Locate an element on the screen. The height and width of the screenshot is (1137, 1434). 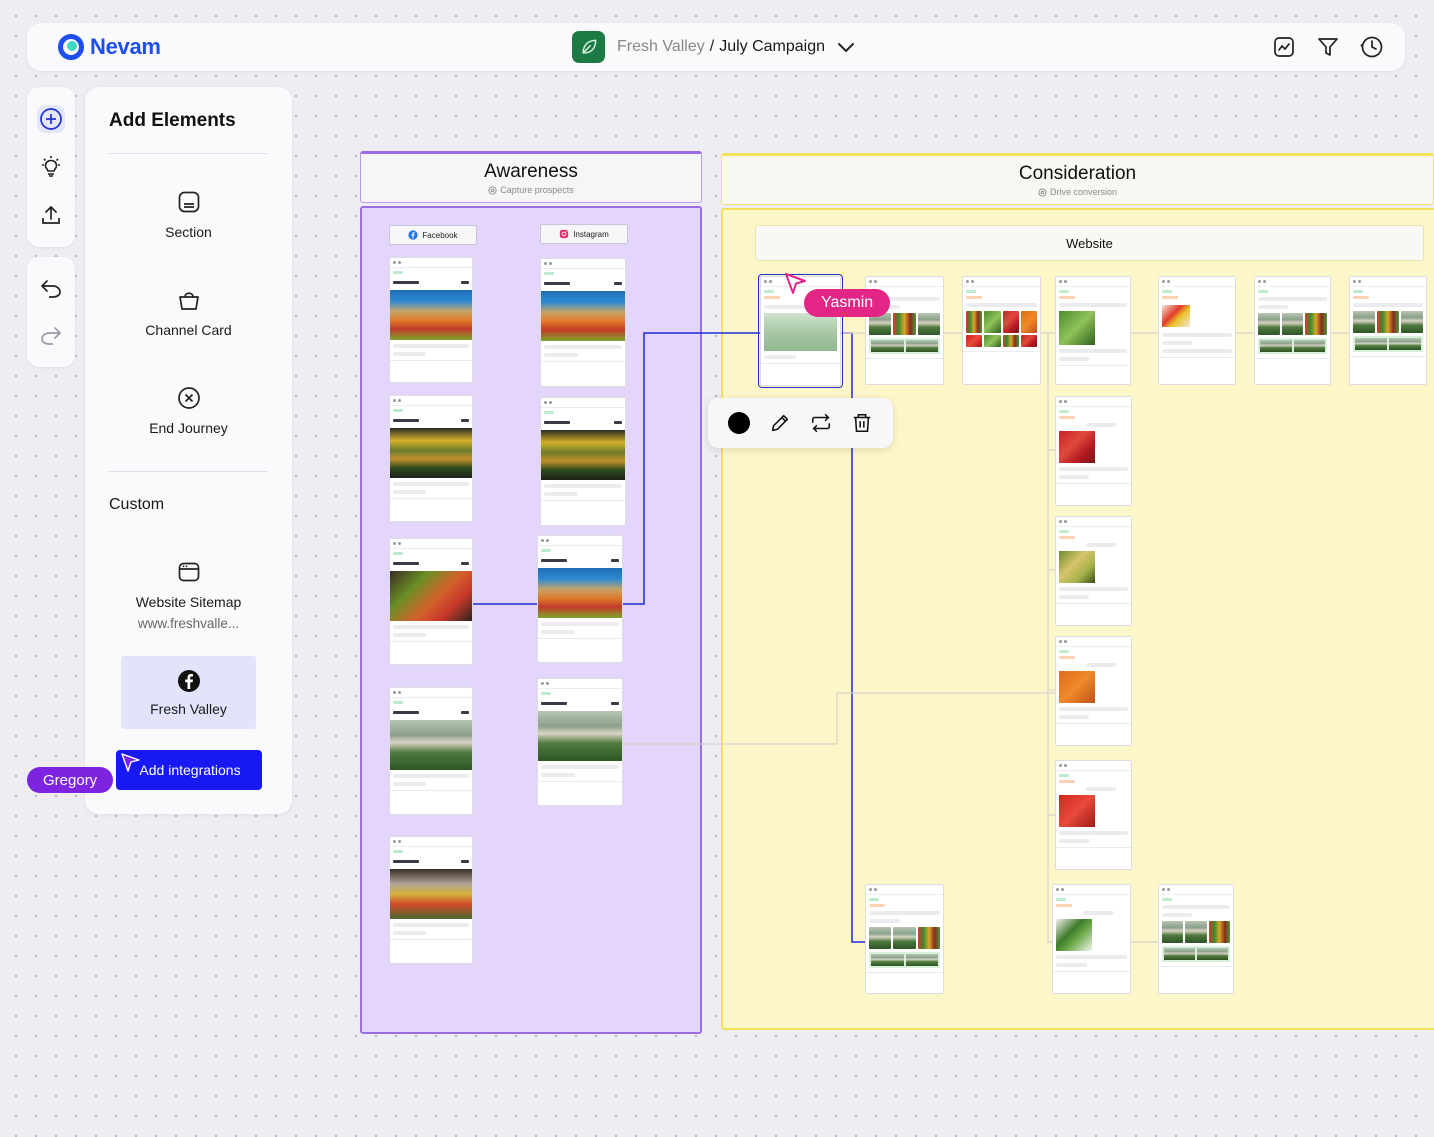
swap-icon is located at coordinates (821, 423).